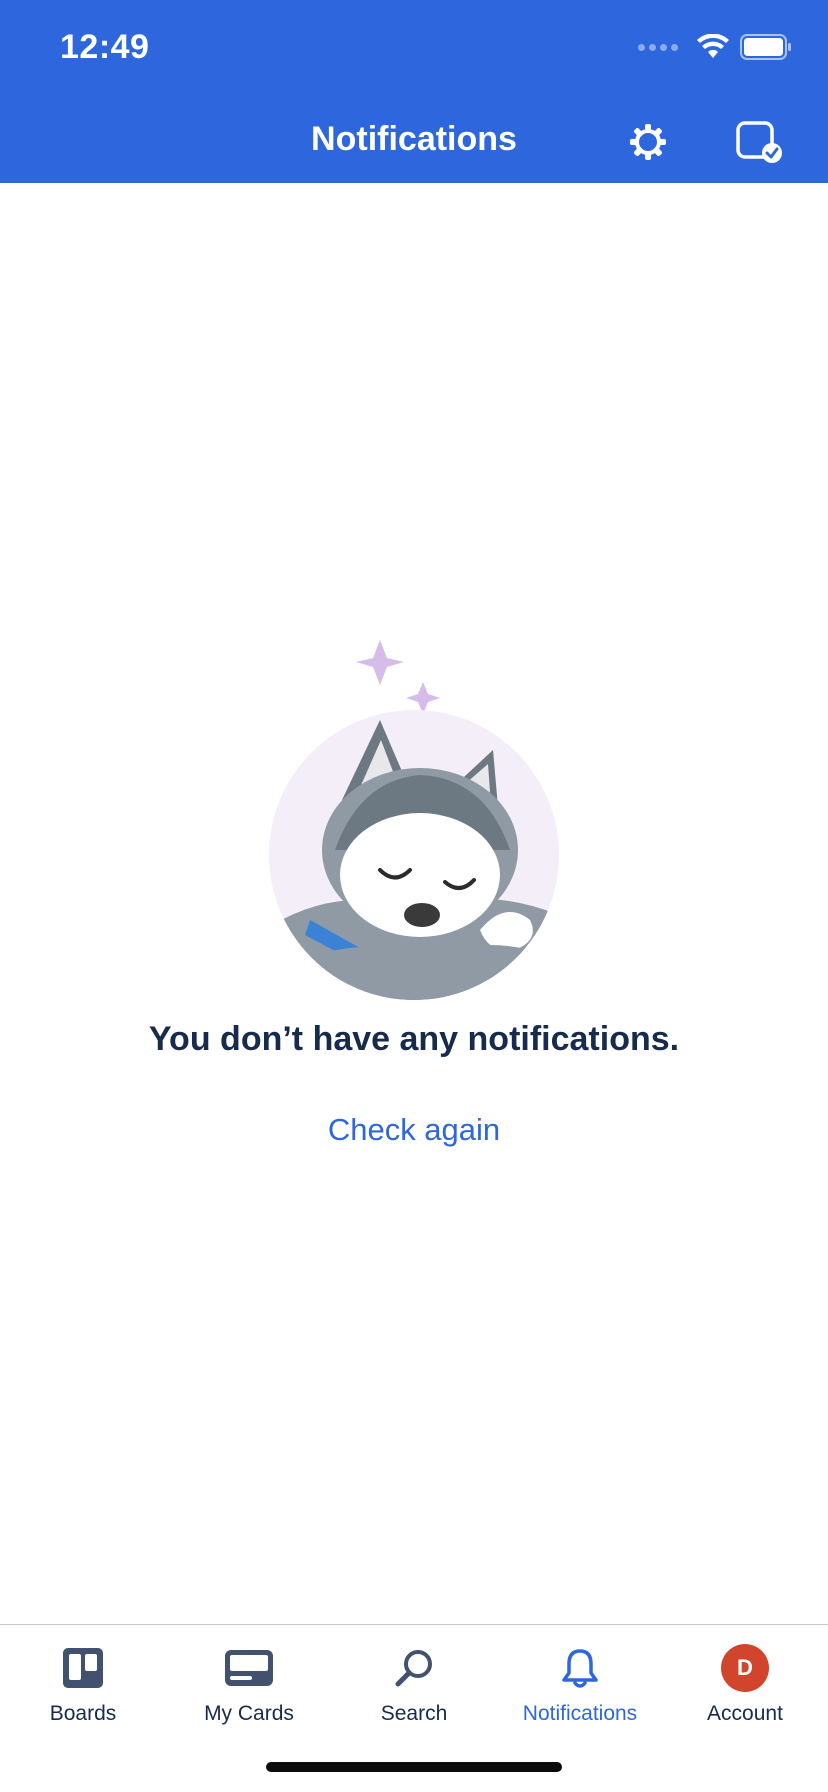  I want to click on battery-icon, so click(765, 47).